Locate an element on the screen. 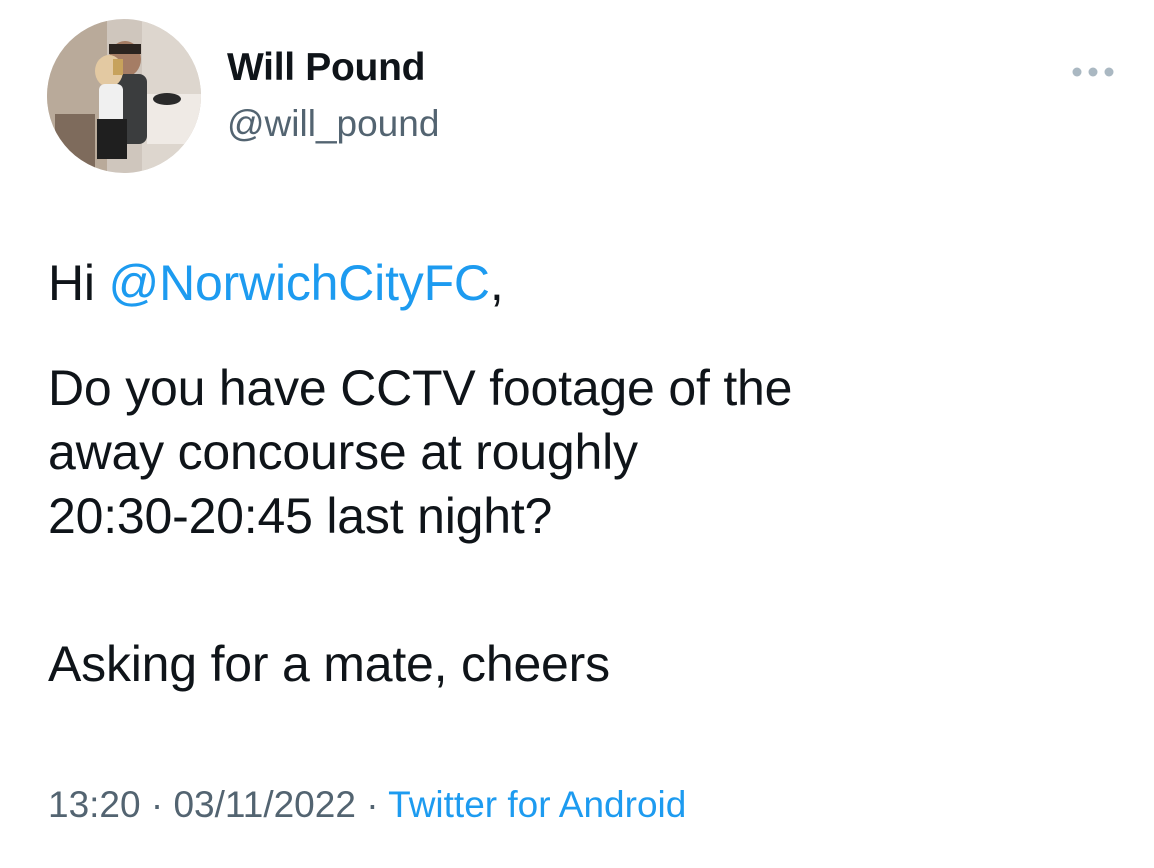 The height and width of the screenshot is (868, 1154). tweet-closing: Asking for a mate, cheers is located at coordinates (329, 664).